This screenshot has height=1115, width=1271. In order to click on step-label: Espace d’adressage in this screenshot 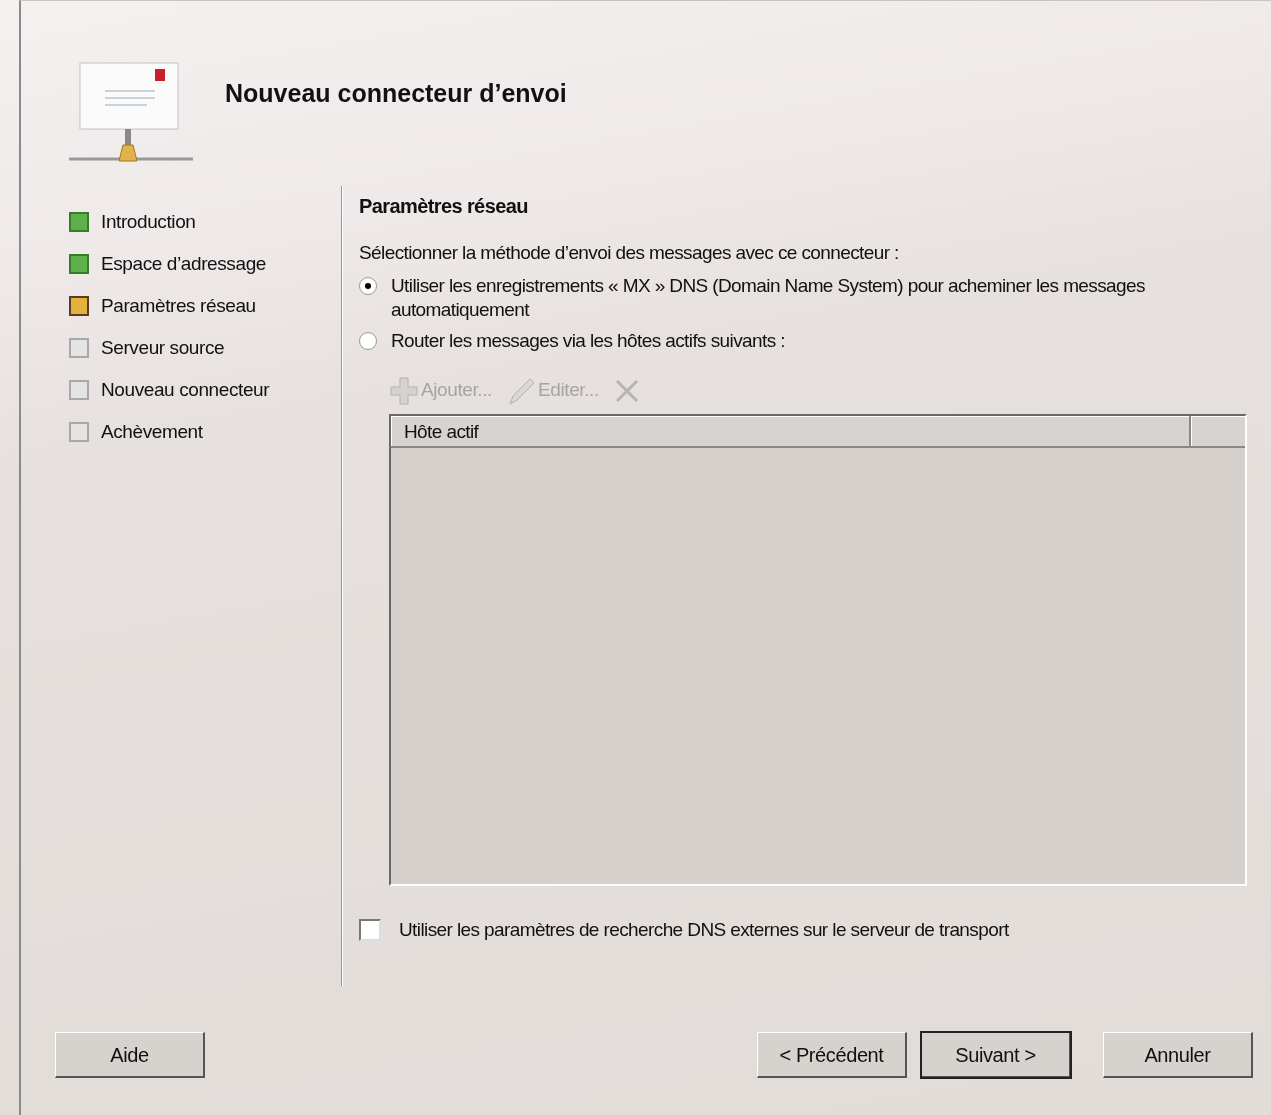, I will do `click(183, 263)`.